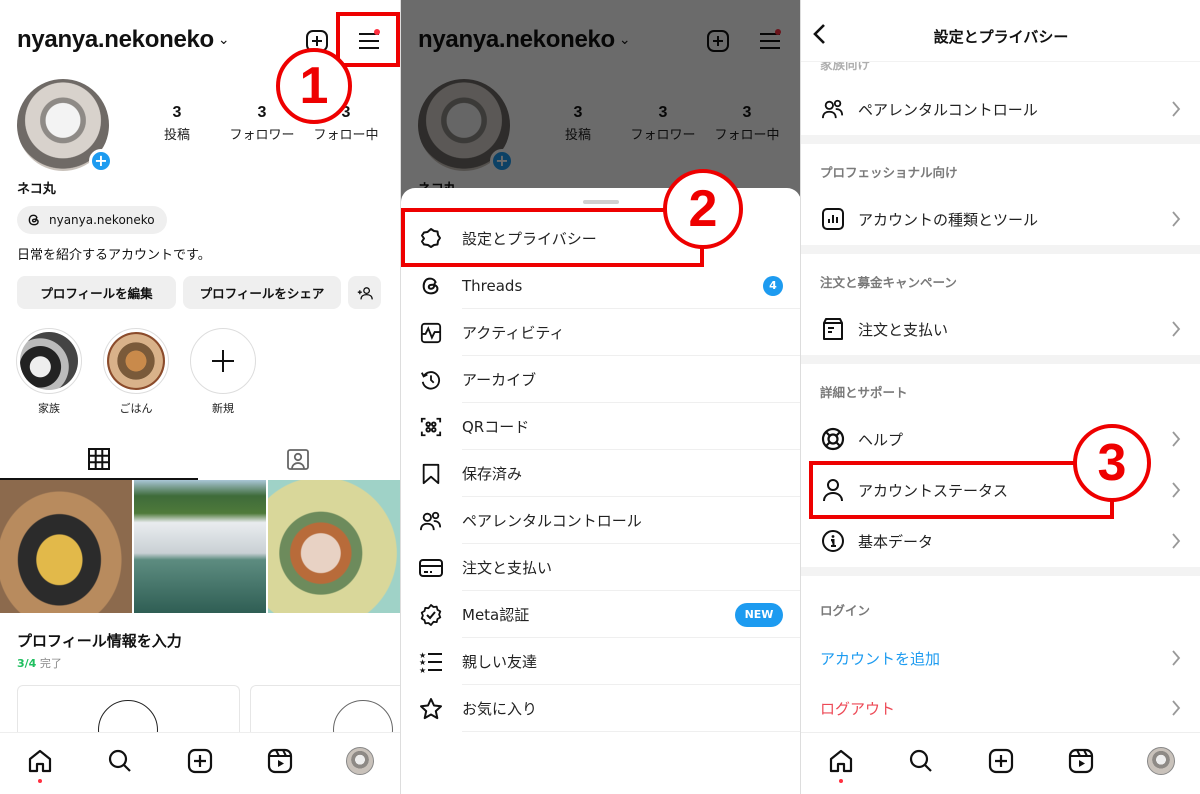 The height and width of the screenshot is (794, 1200). I want to click on menu-item-label: QRコード, so click(496, 427).